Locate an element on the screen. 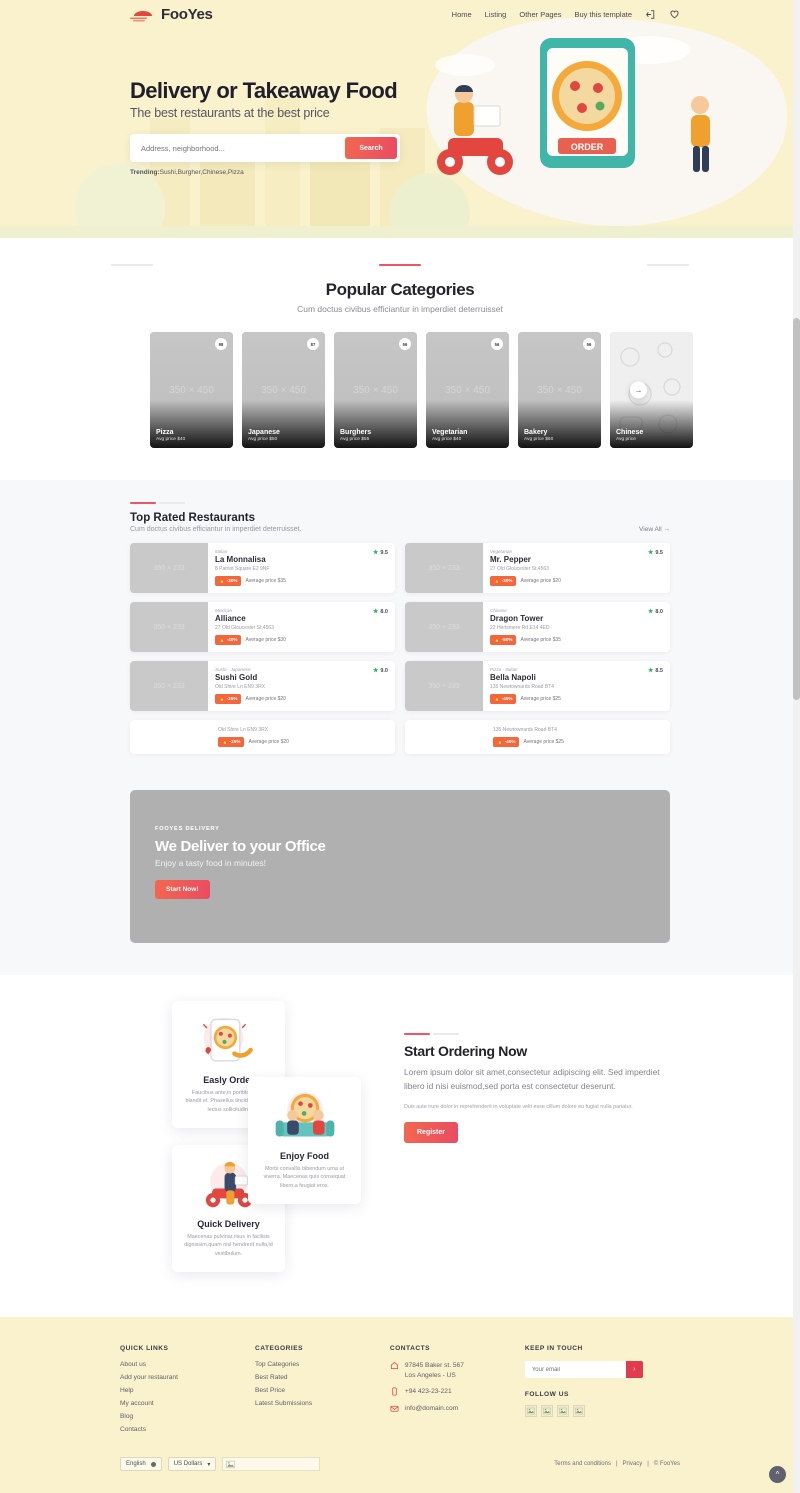 The image size is (800, 1493). language-selector: English is located at coordinates (141, 1464).